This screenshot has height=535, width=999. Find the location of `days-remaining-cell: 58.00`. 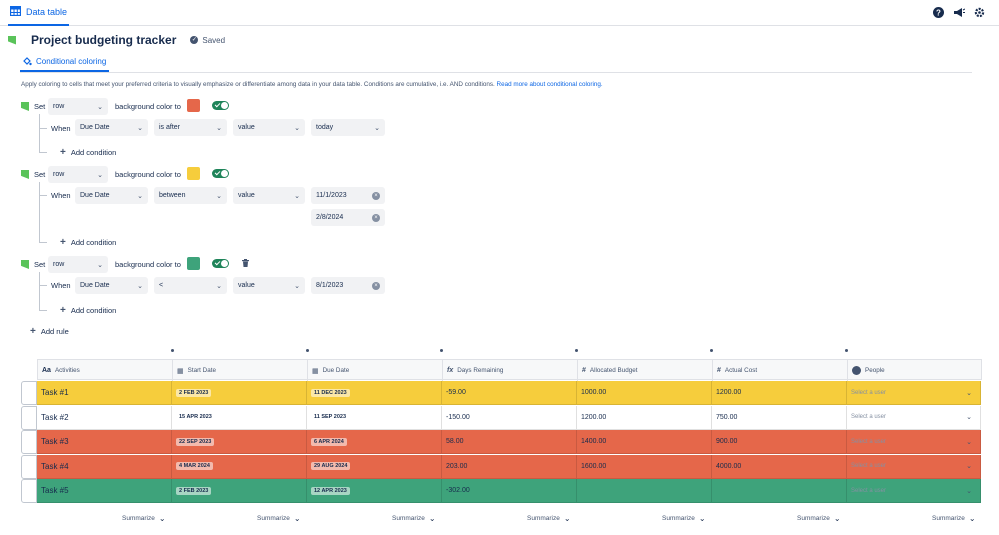

days-remaining-cell: 58.00 is located at coordinates (509, 442).